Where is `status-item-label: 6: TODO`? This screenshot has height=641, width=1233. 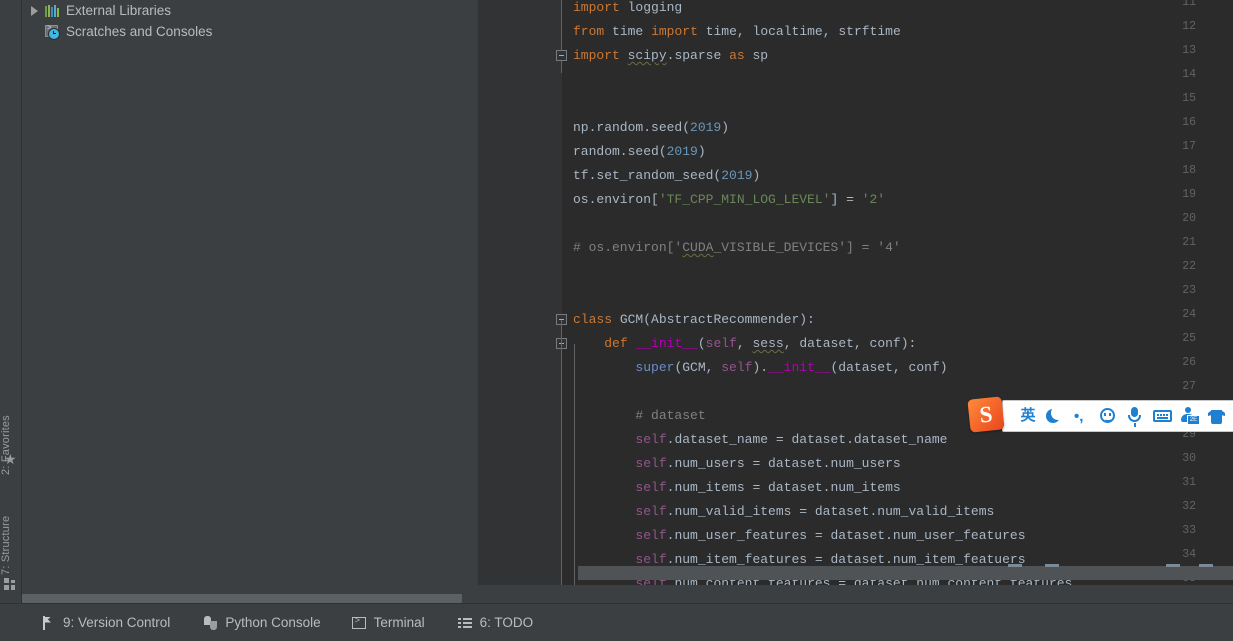 status-item-label: 6: TODO is located at coordinates (506, 622).